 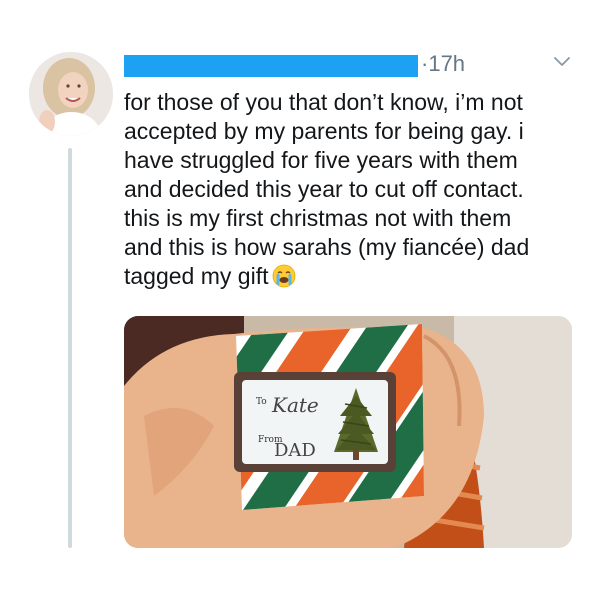 What do you see at coordinates (261, 402) in the screenshot?
I see `tag-to-label: To` at bounding box center [261, 402].